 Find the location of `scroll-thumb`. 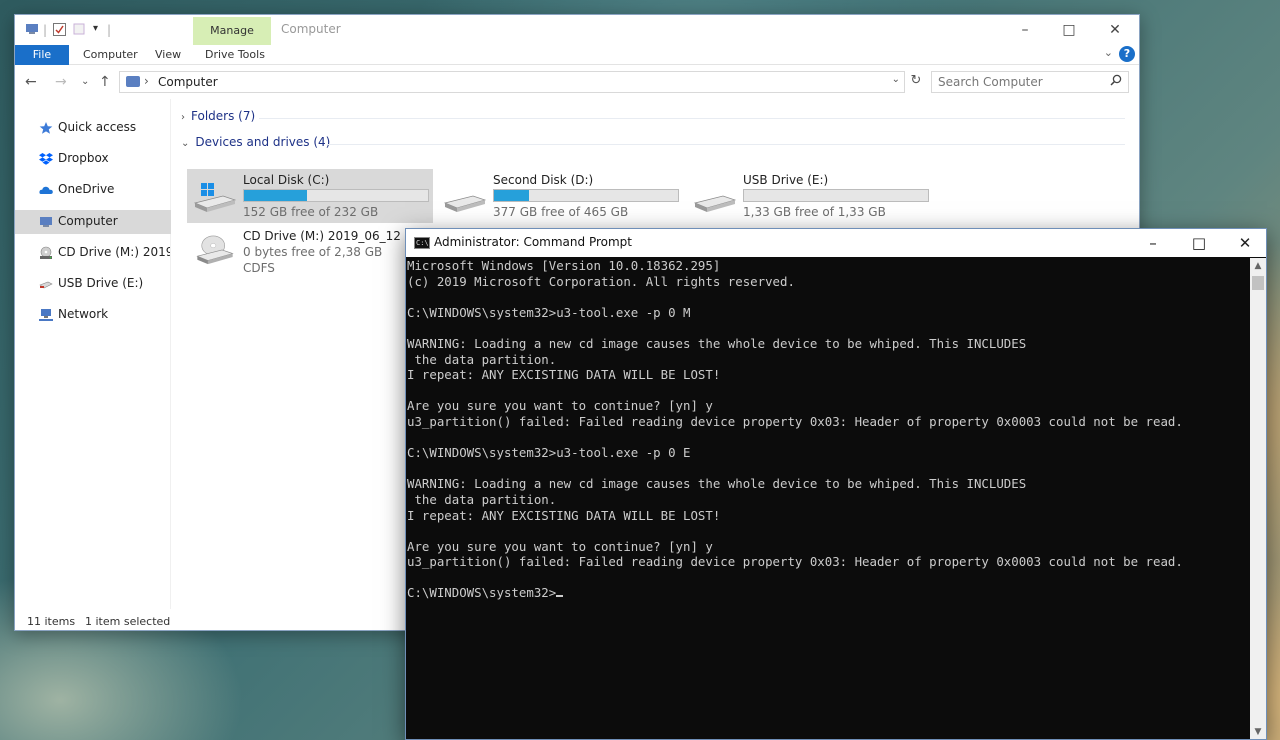

scroll-thumb is located at coordinates (1258, 283).